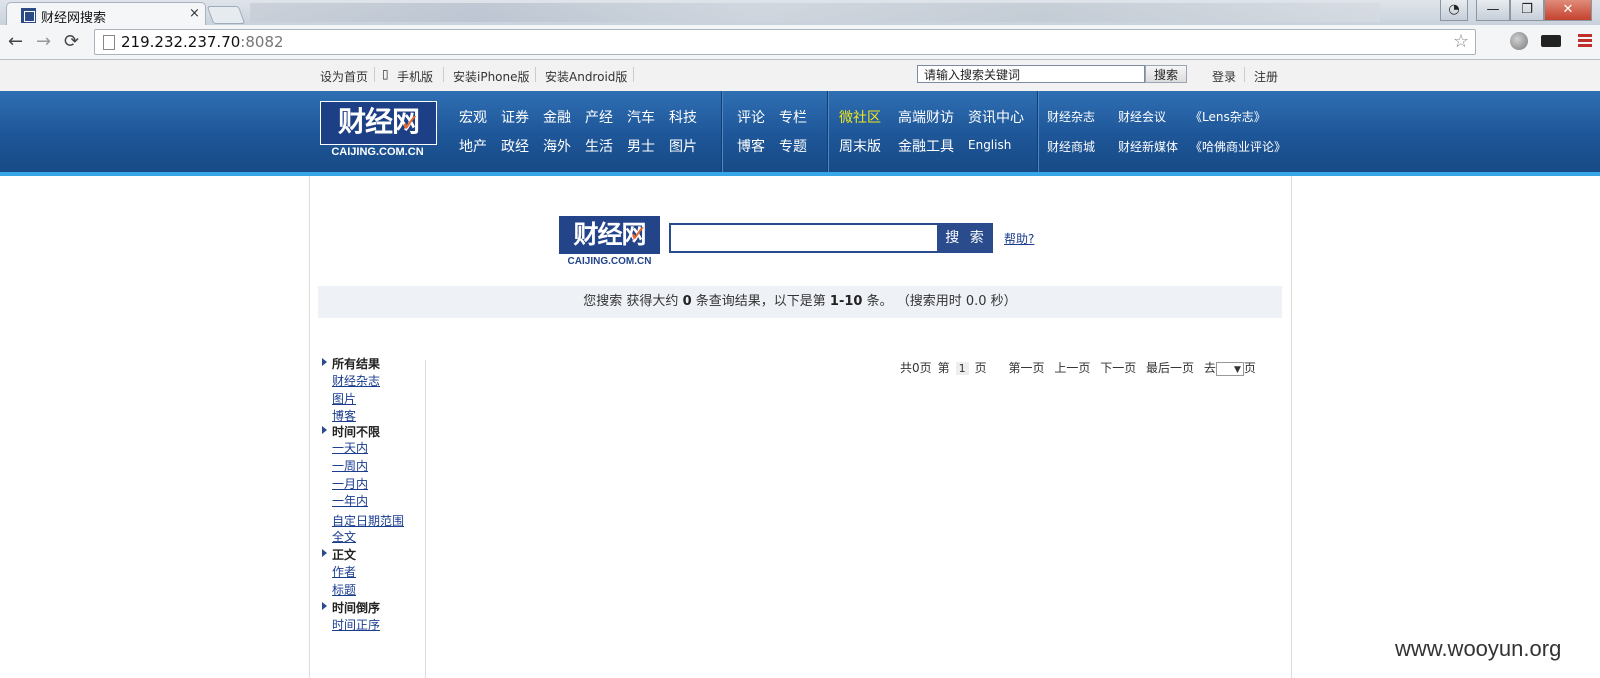 This screenshot has width=1600, height=678. What do you see at coordinates (194, 13) in the screenshot?
I see `tab-close-icon: ×` at bounding box center [194, 13].